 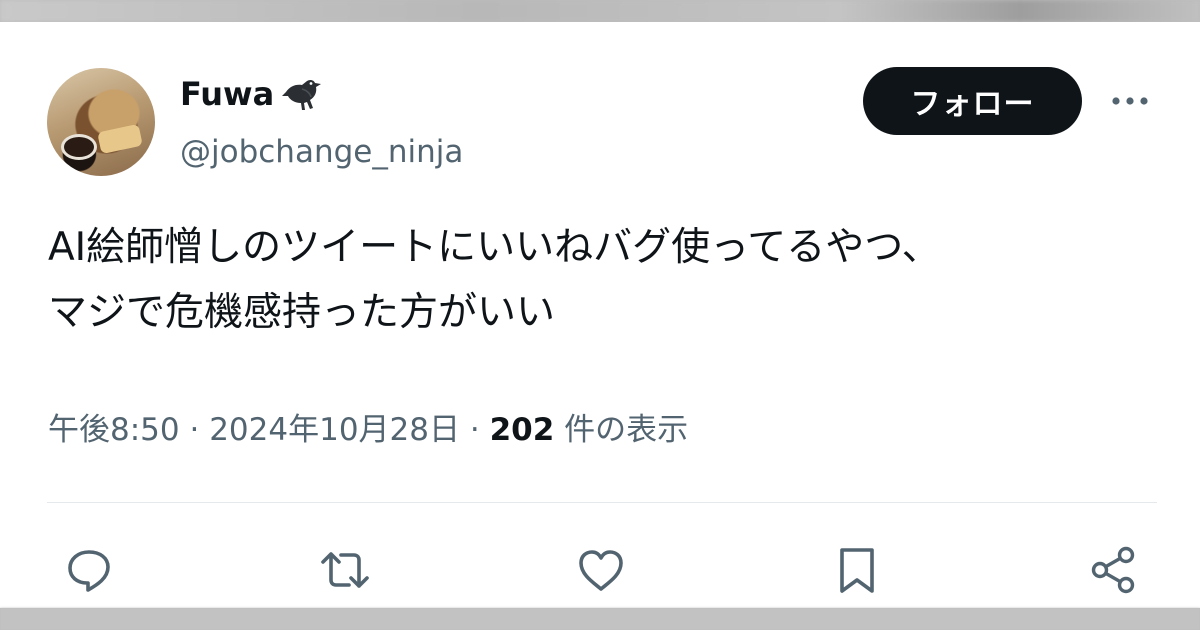 I want to click on retweet-button, so click(x=345, y=570).